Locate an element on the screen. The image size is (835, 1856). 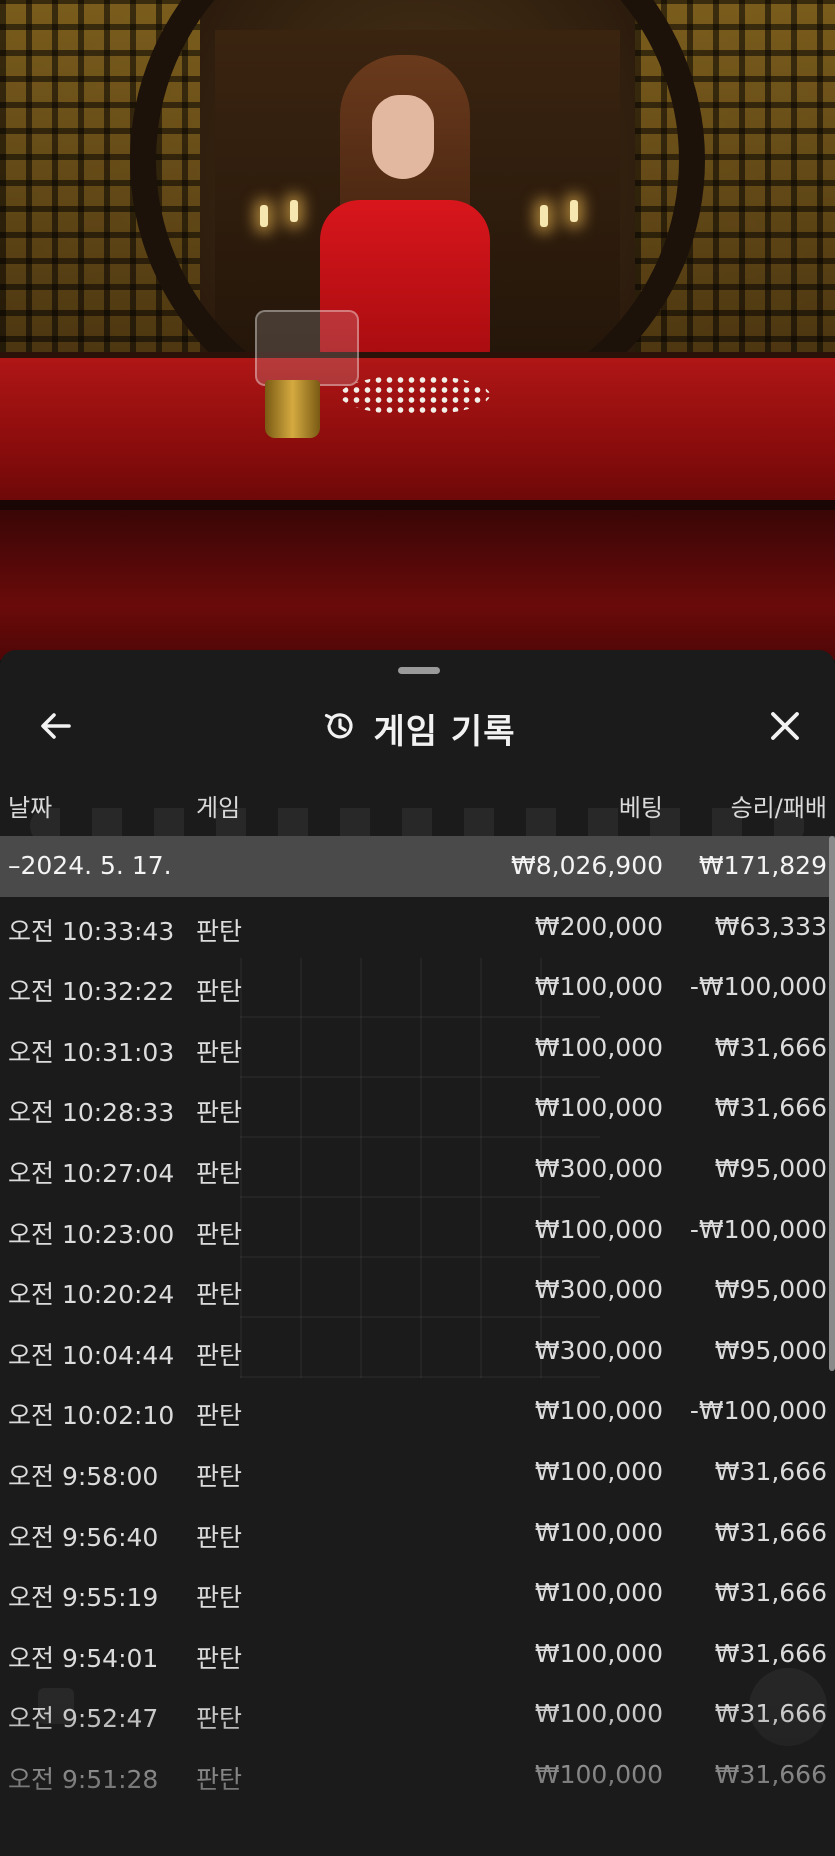
title-group: 게임 기록 is located at coordinates (417, 728).